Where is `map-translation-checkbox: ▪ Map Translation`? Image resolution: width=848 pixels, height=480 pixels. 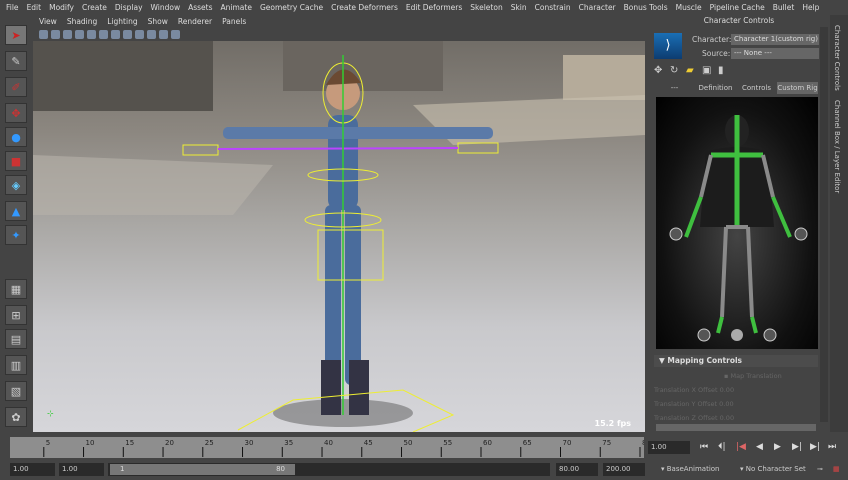 map-translation-checkbox: ▪ Map Translation is located at coordinates (753, 376).